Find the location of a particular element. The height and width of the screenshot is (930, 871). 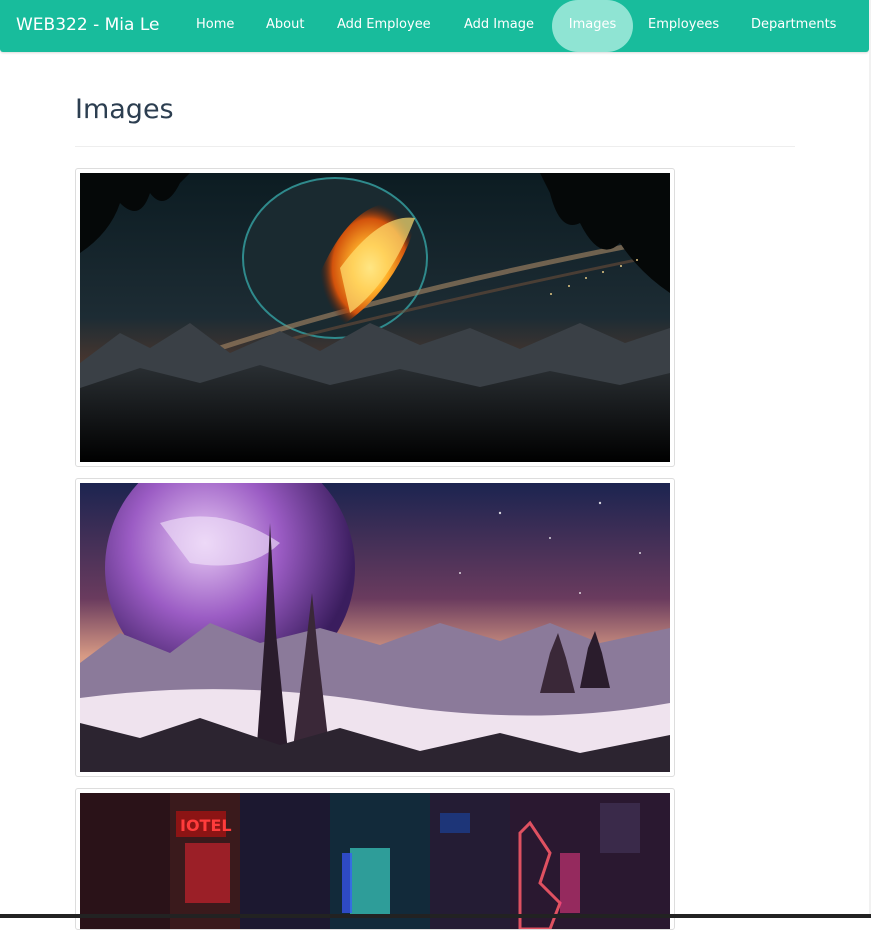

hotel-sign-text: IOTEL is located at coordinates (206, 825).